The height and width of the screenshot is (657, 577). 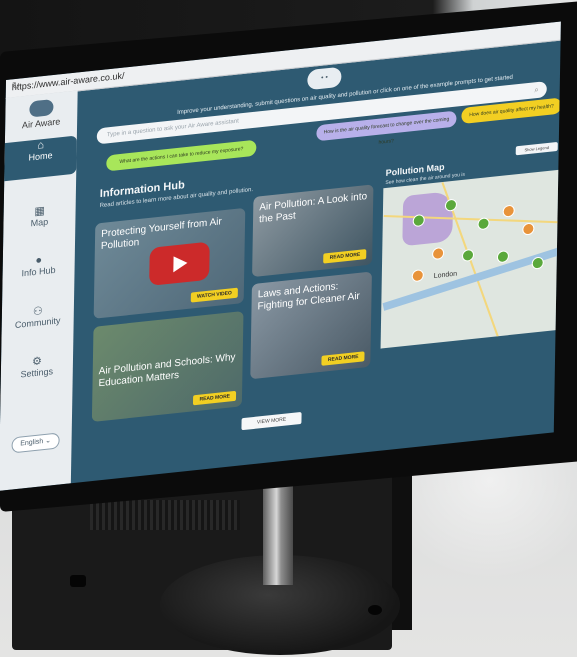 I want to click on view-more-button: VIEW MORE, so click(x=271, y=421).